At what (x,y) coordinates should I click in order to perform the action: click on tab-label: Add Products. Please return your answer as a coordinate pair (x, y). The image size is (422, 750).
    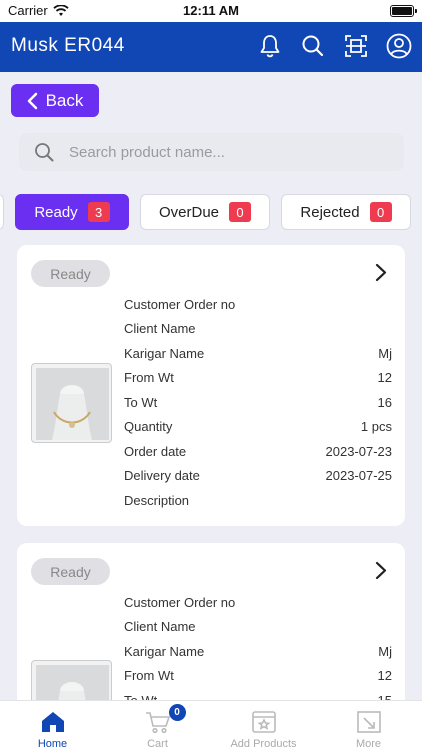
    Looking at the image, I should click on (263, 744).